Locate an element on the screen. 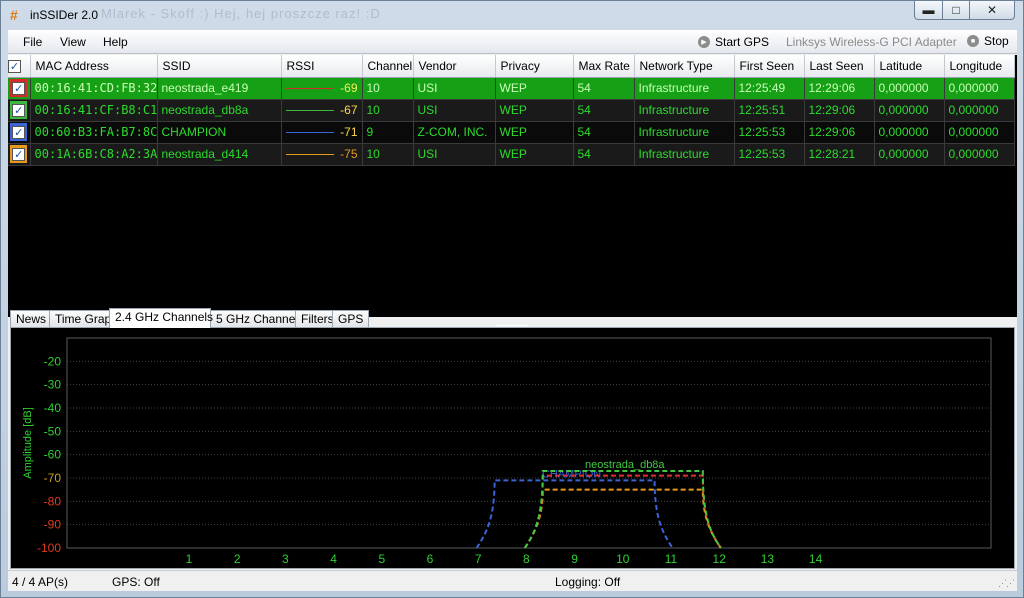 This screenshot has width=1024, height=598. y-tick-label: -30 is located at coordinates (53, 385).